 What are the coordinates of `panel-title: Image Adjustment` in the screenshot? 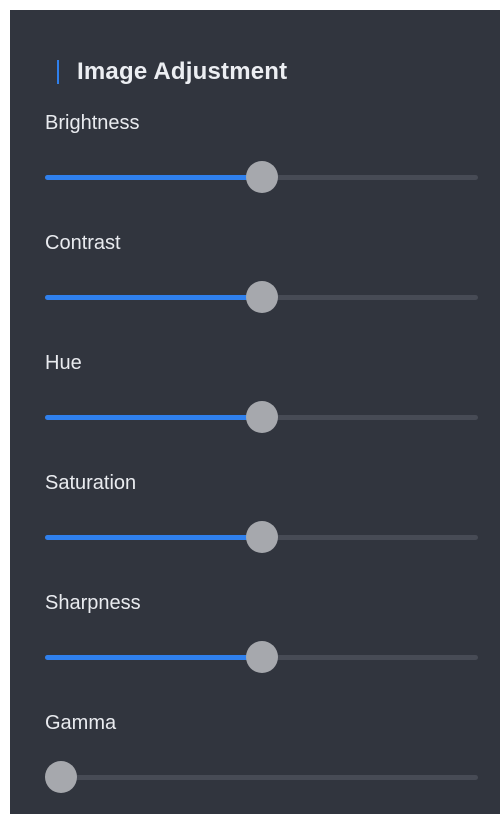 It's located at (182, 71).